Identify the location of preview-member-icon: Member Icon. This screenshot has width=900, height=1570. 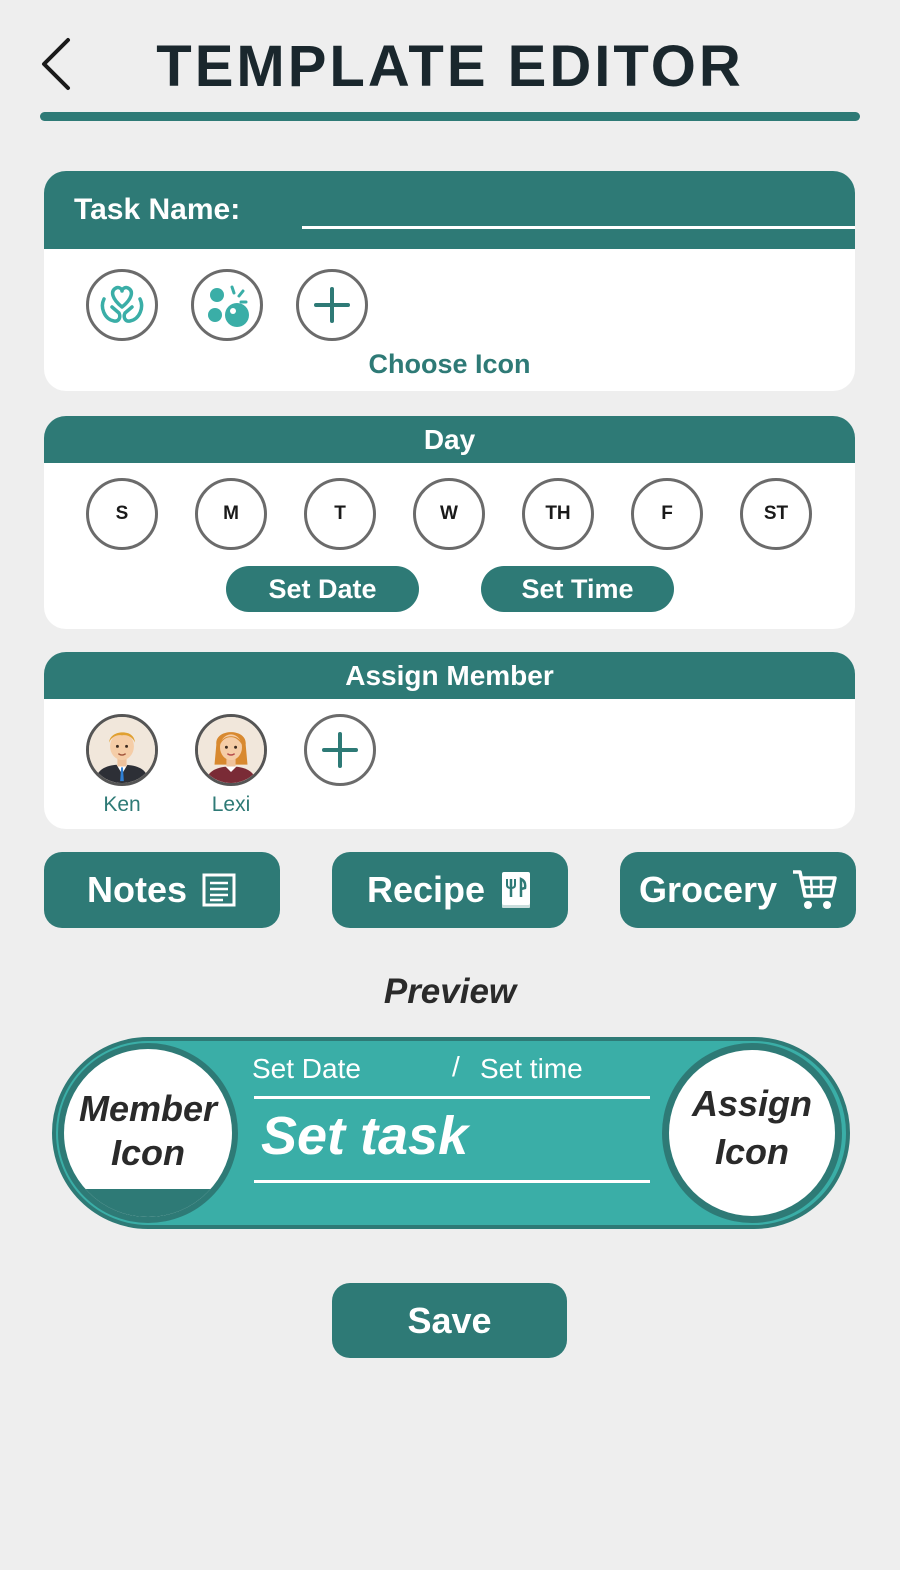
(148, 1133).